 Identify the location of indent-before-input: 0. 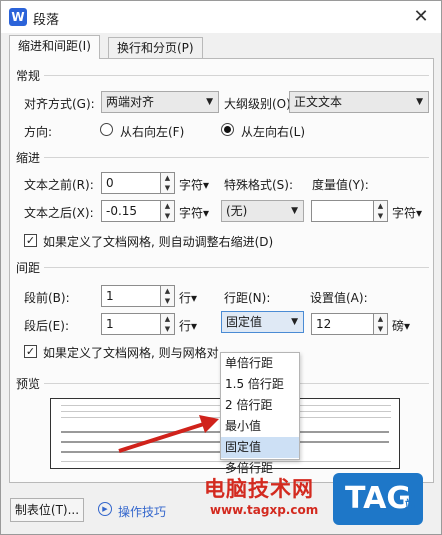
(131, 183).